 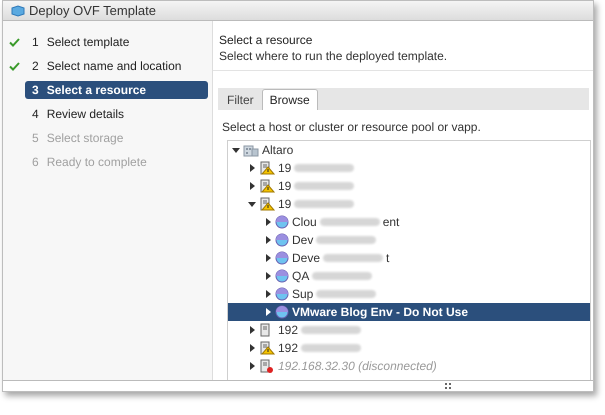 I want to click on tree-item: Deve t, so click(x=409, y=258).